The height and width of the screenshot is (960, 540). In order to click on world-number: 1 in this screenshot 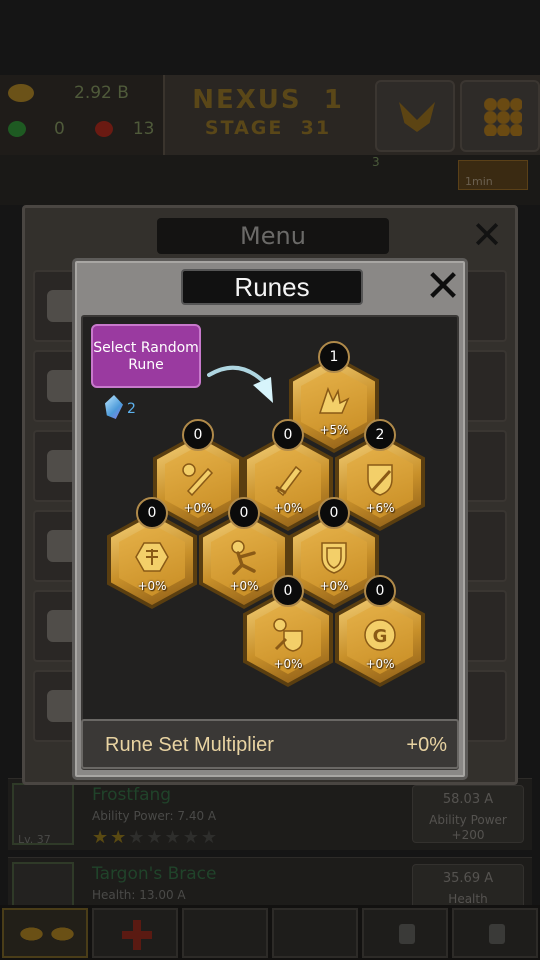, I will do `click(333, 100)`.